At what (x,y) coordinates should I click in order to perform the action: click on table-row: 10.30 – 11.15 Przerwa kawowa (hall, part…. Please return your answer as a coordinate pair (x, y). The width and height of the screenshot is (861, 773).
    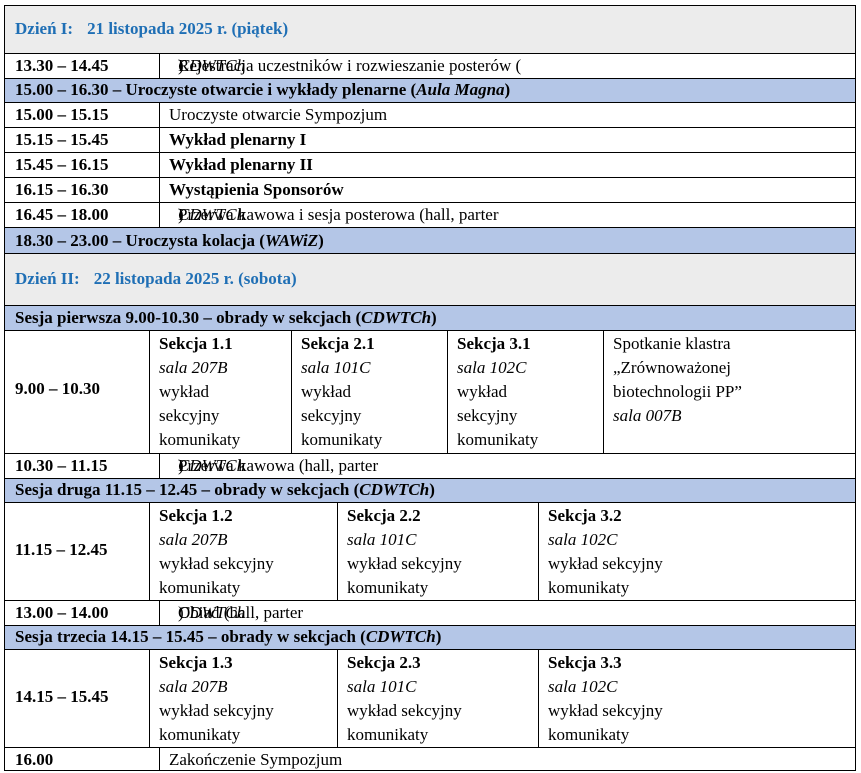
    Looking at the image, I should click on (430, 465).